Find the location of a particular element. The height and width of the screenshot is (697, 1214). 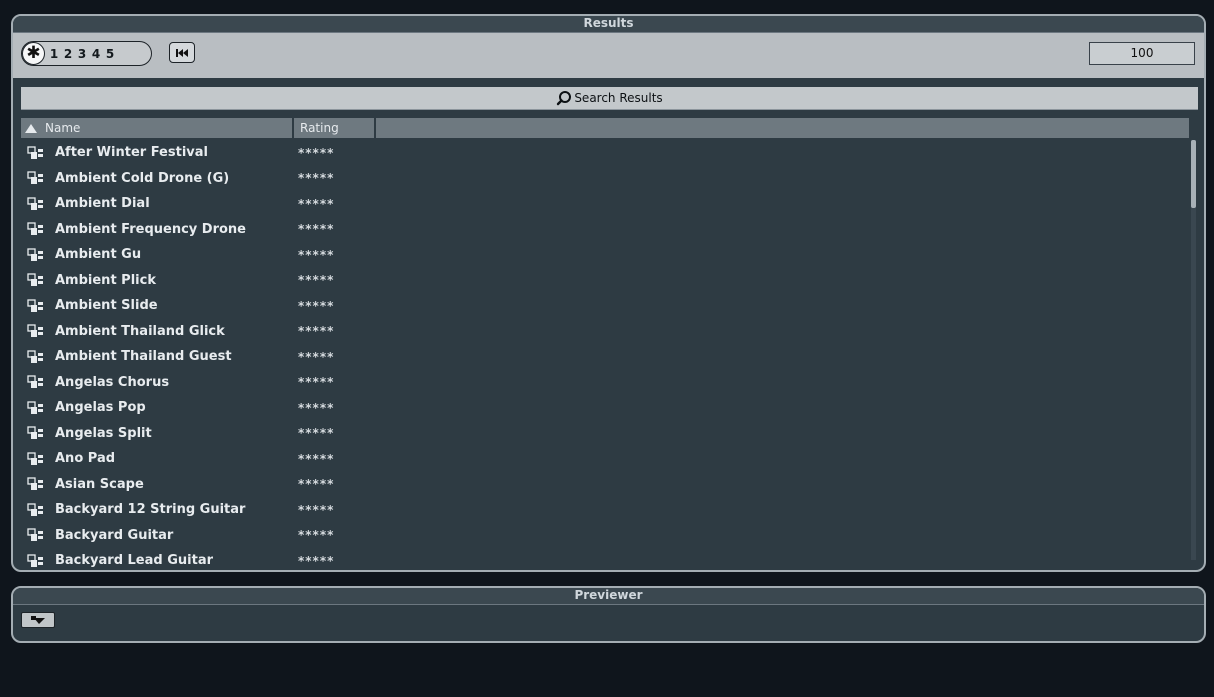

row-name: Ambient Thailand Glick is located at coordinates (140, 331).